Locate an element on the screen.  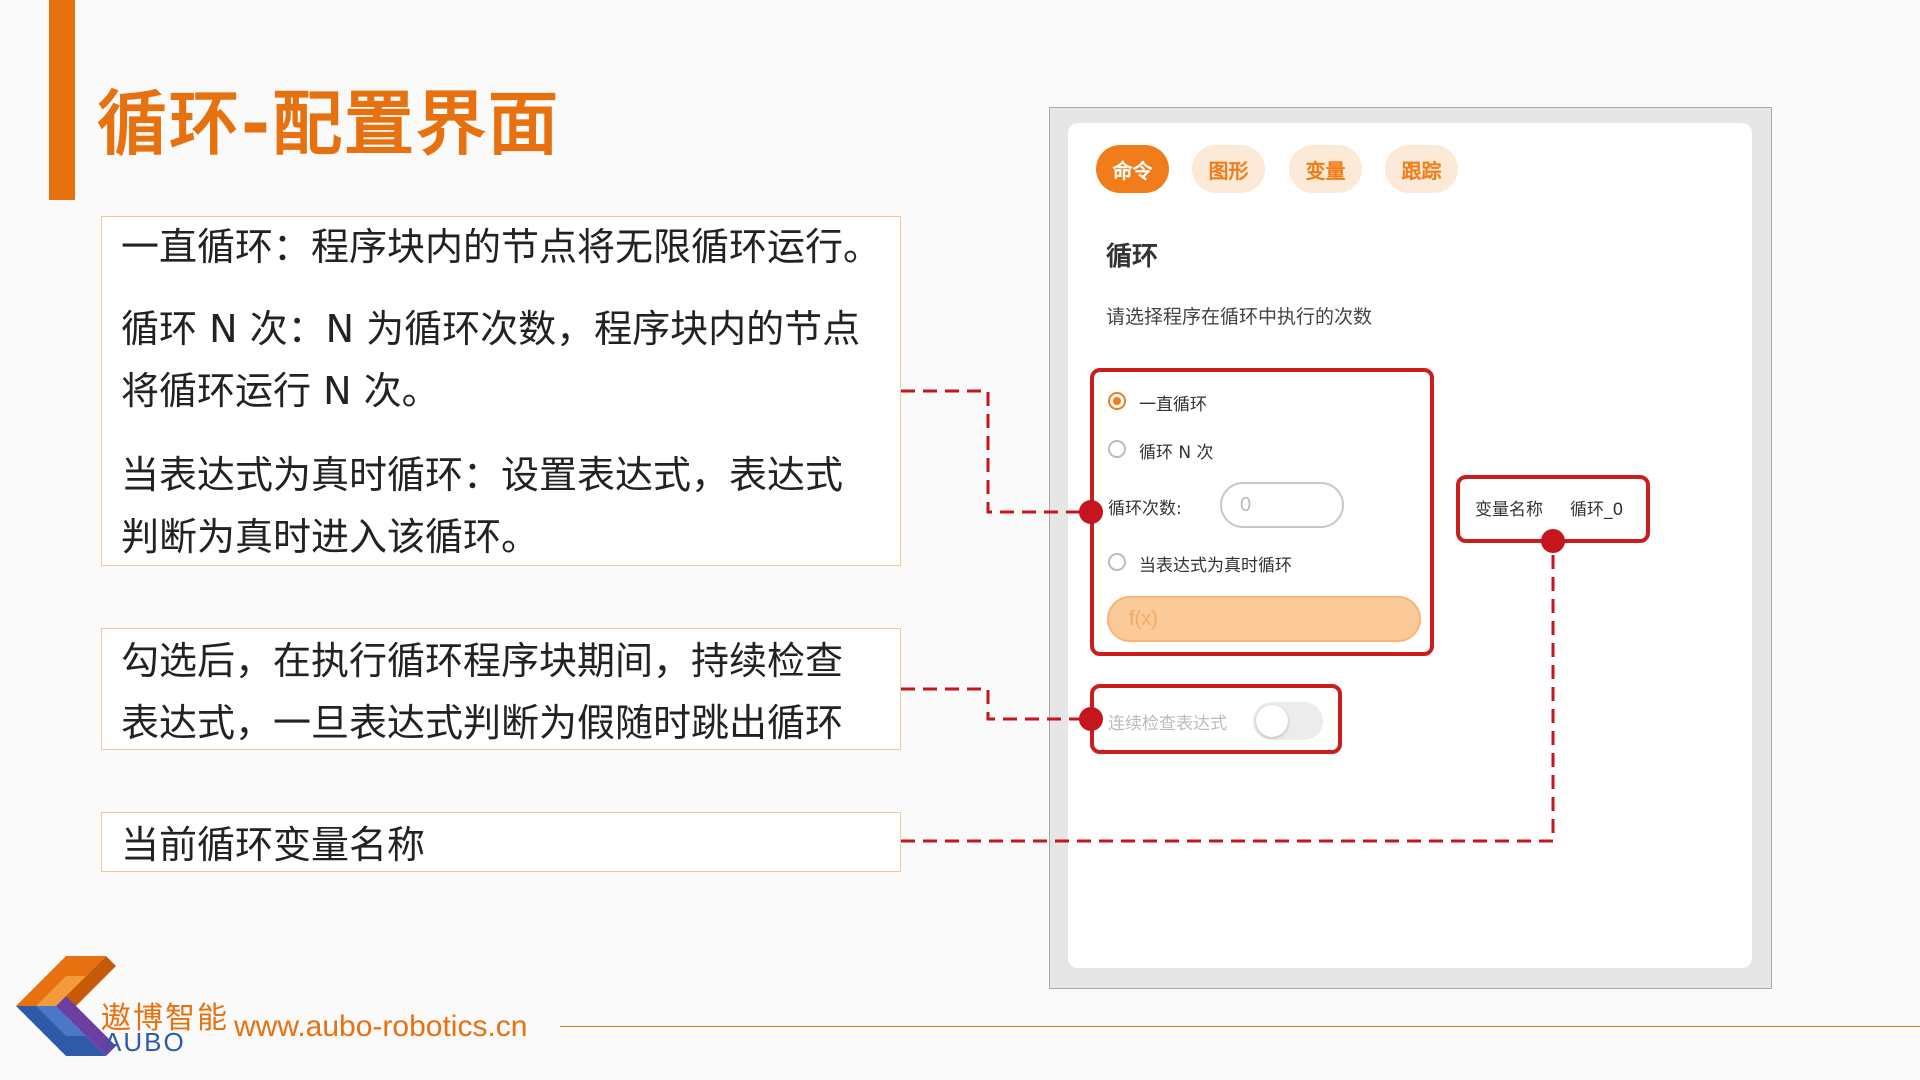
radio-loop-n-times is located at coordinates (1117, 449).